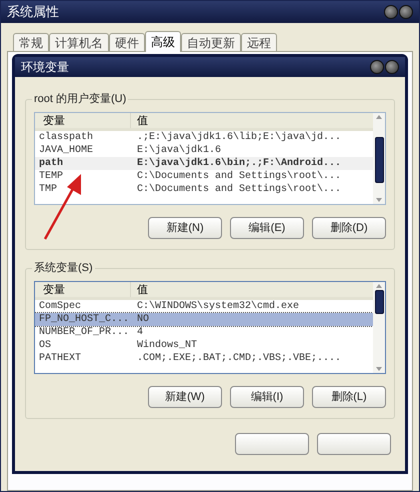 The height and width of the screenshot is (492, 420). What do you see at coordinates (60, 306) in the screenshot?
I see `variable-name: ComSpec` at bounding box center [60, 306].